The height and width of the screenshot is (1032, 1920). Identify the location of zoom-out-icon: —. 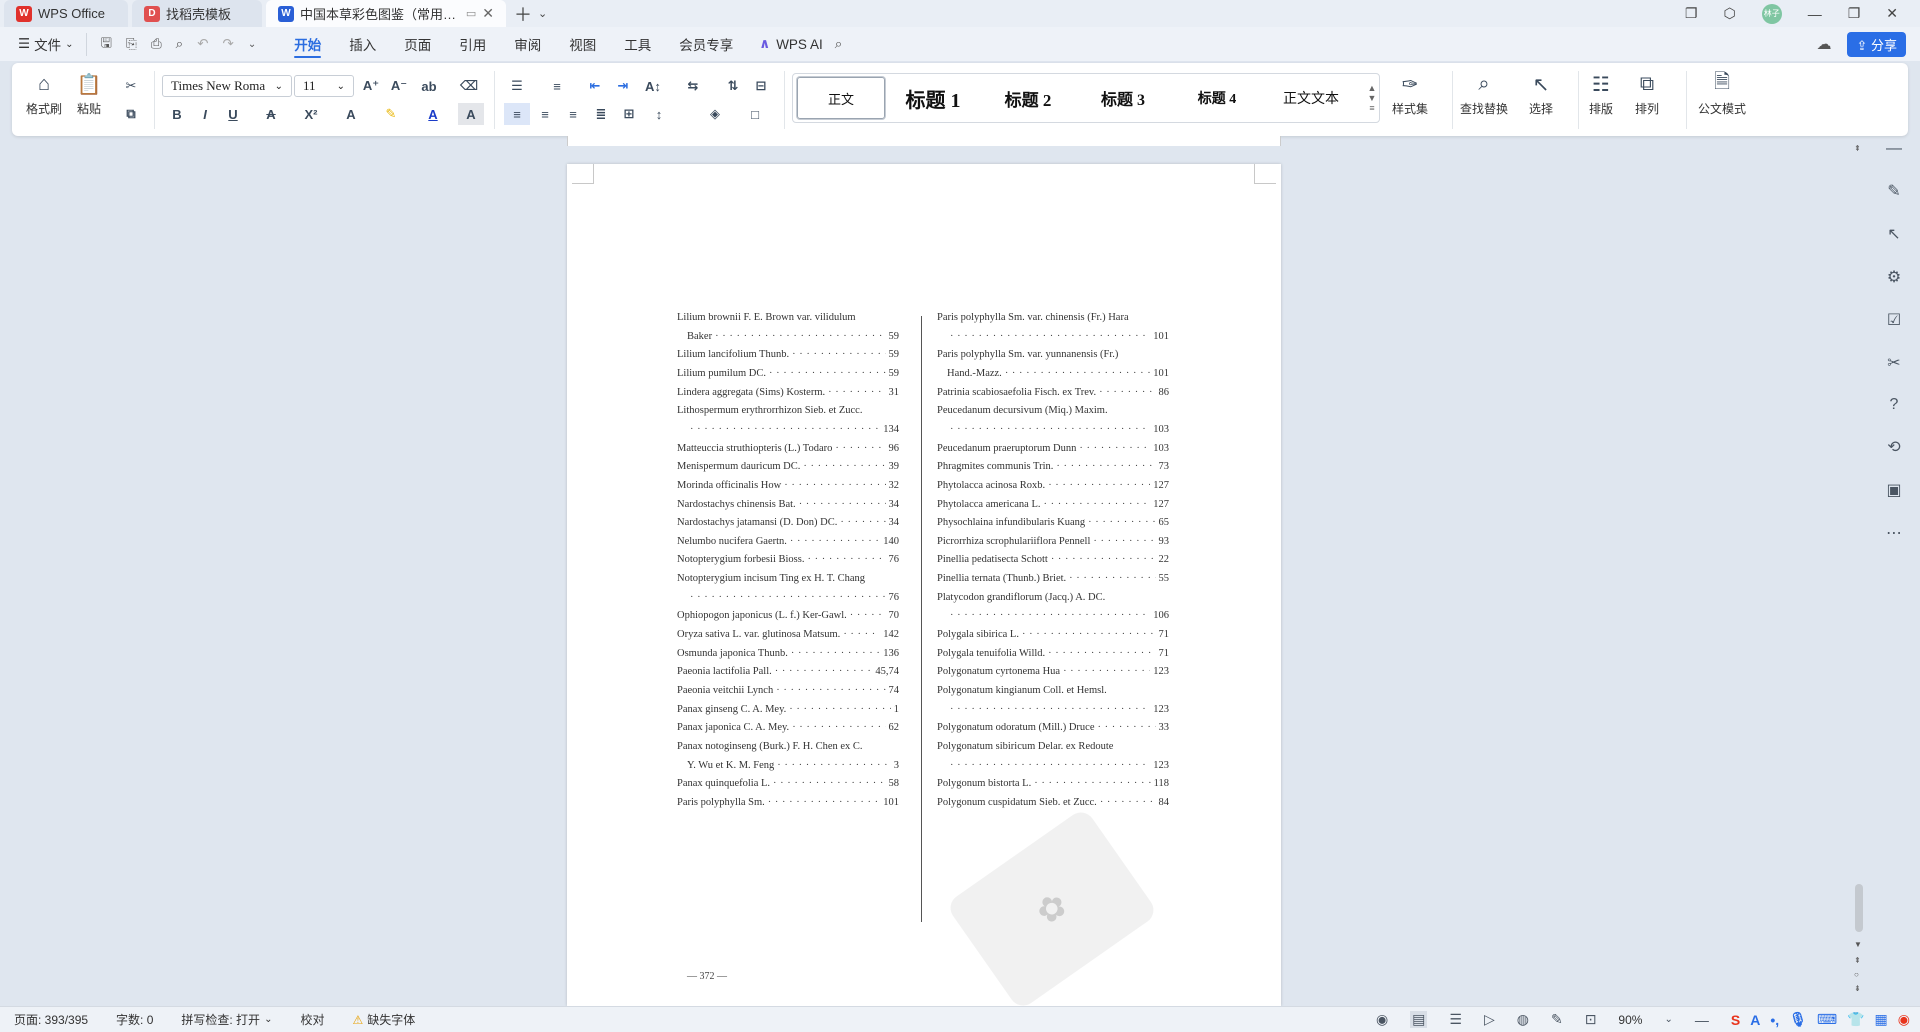
(1702, 1020).